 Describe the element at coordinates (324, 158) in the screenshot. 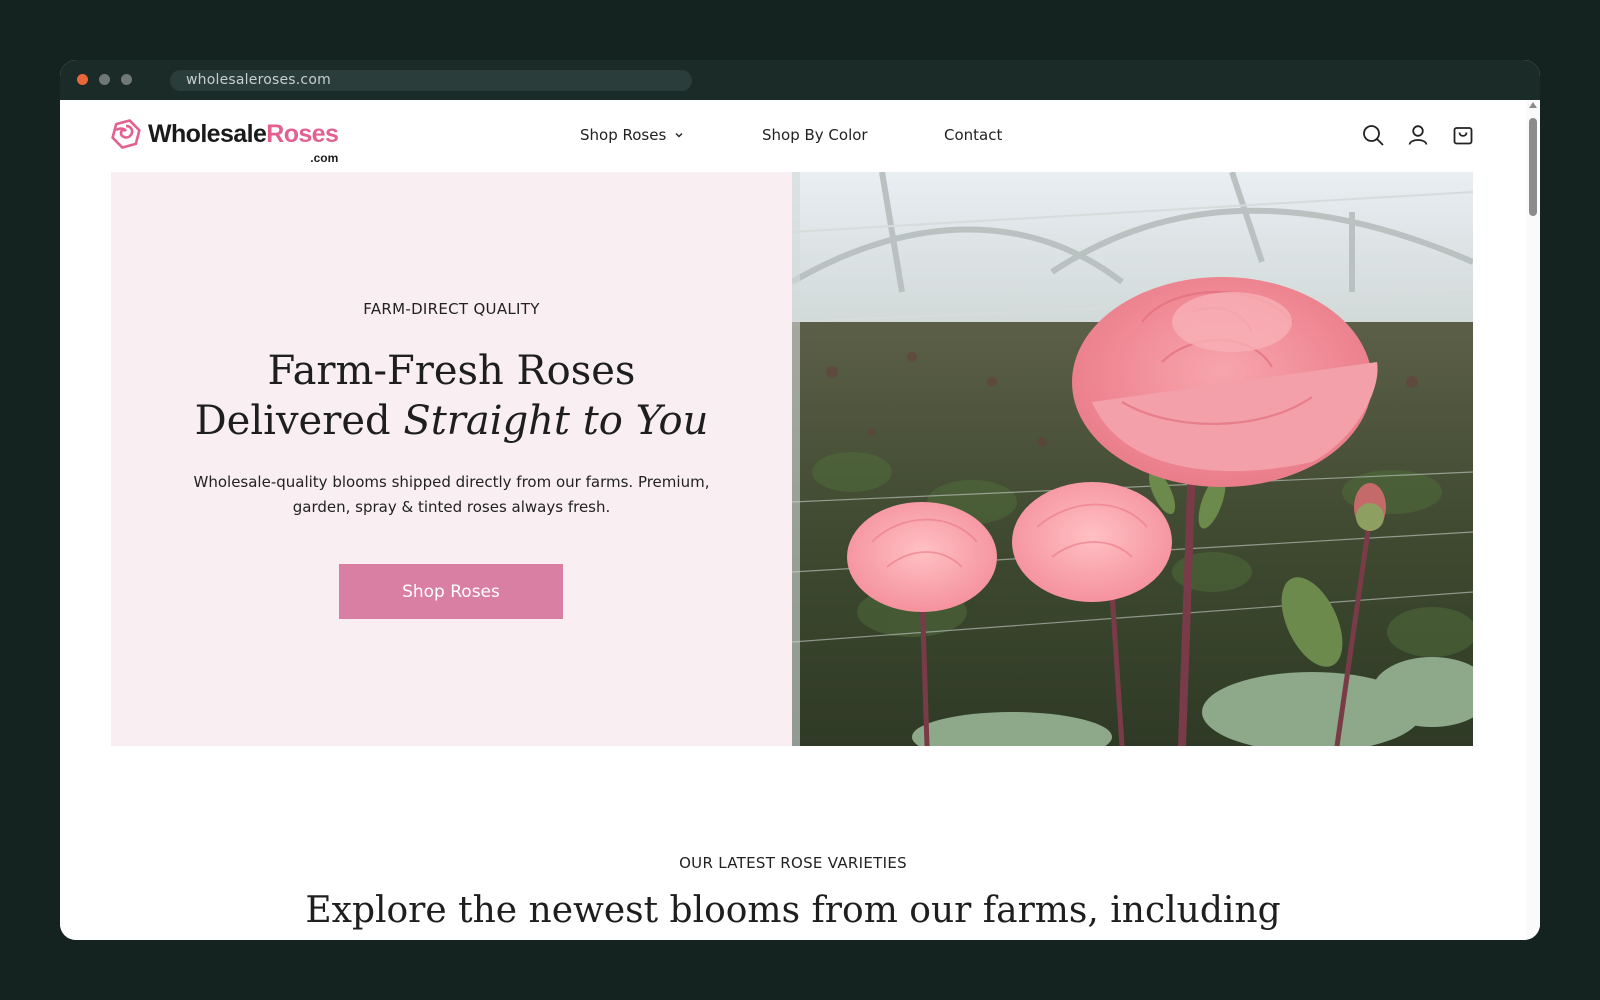

I see `logo-suffix: .com` at that location.